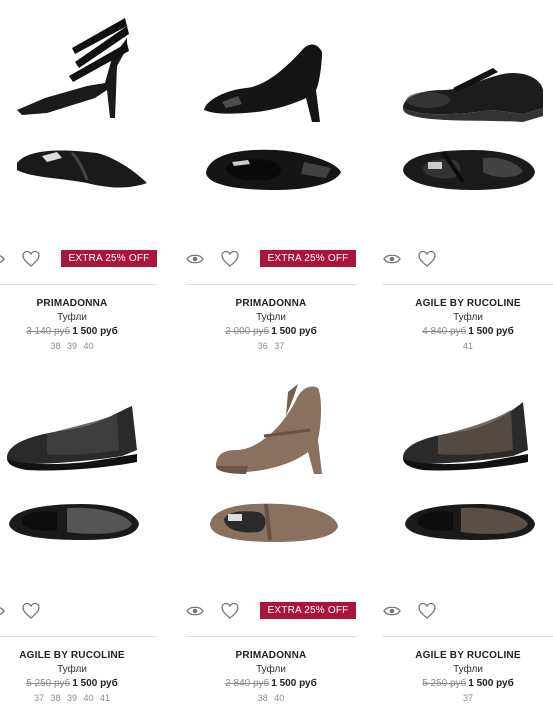 The width and height of the screenshot is (553, 704). I want to click on product-sizes: 37, so click(467, 698).